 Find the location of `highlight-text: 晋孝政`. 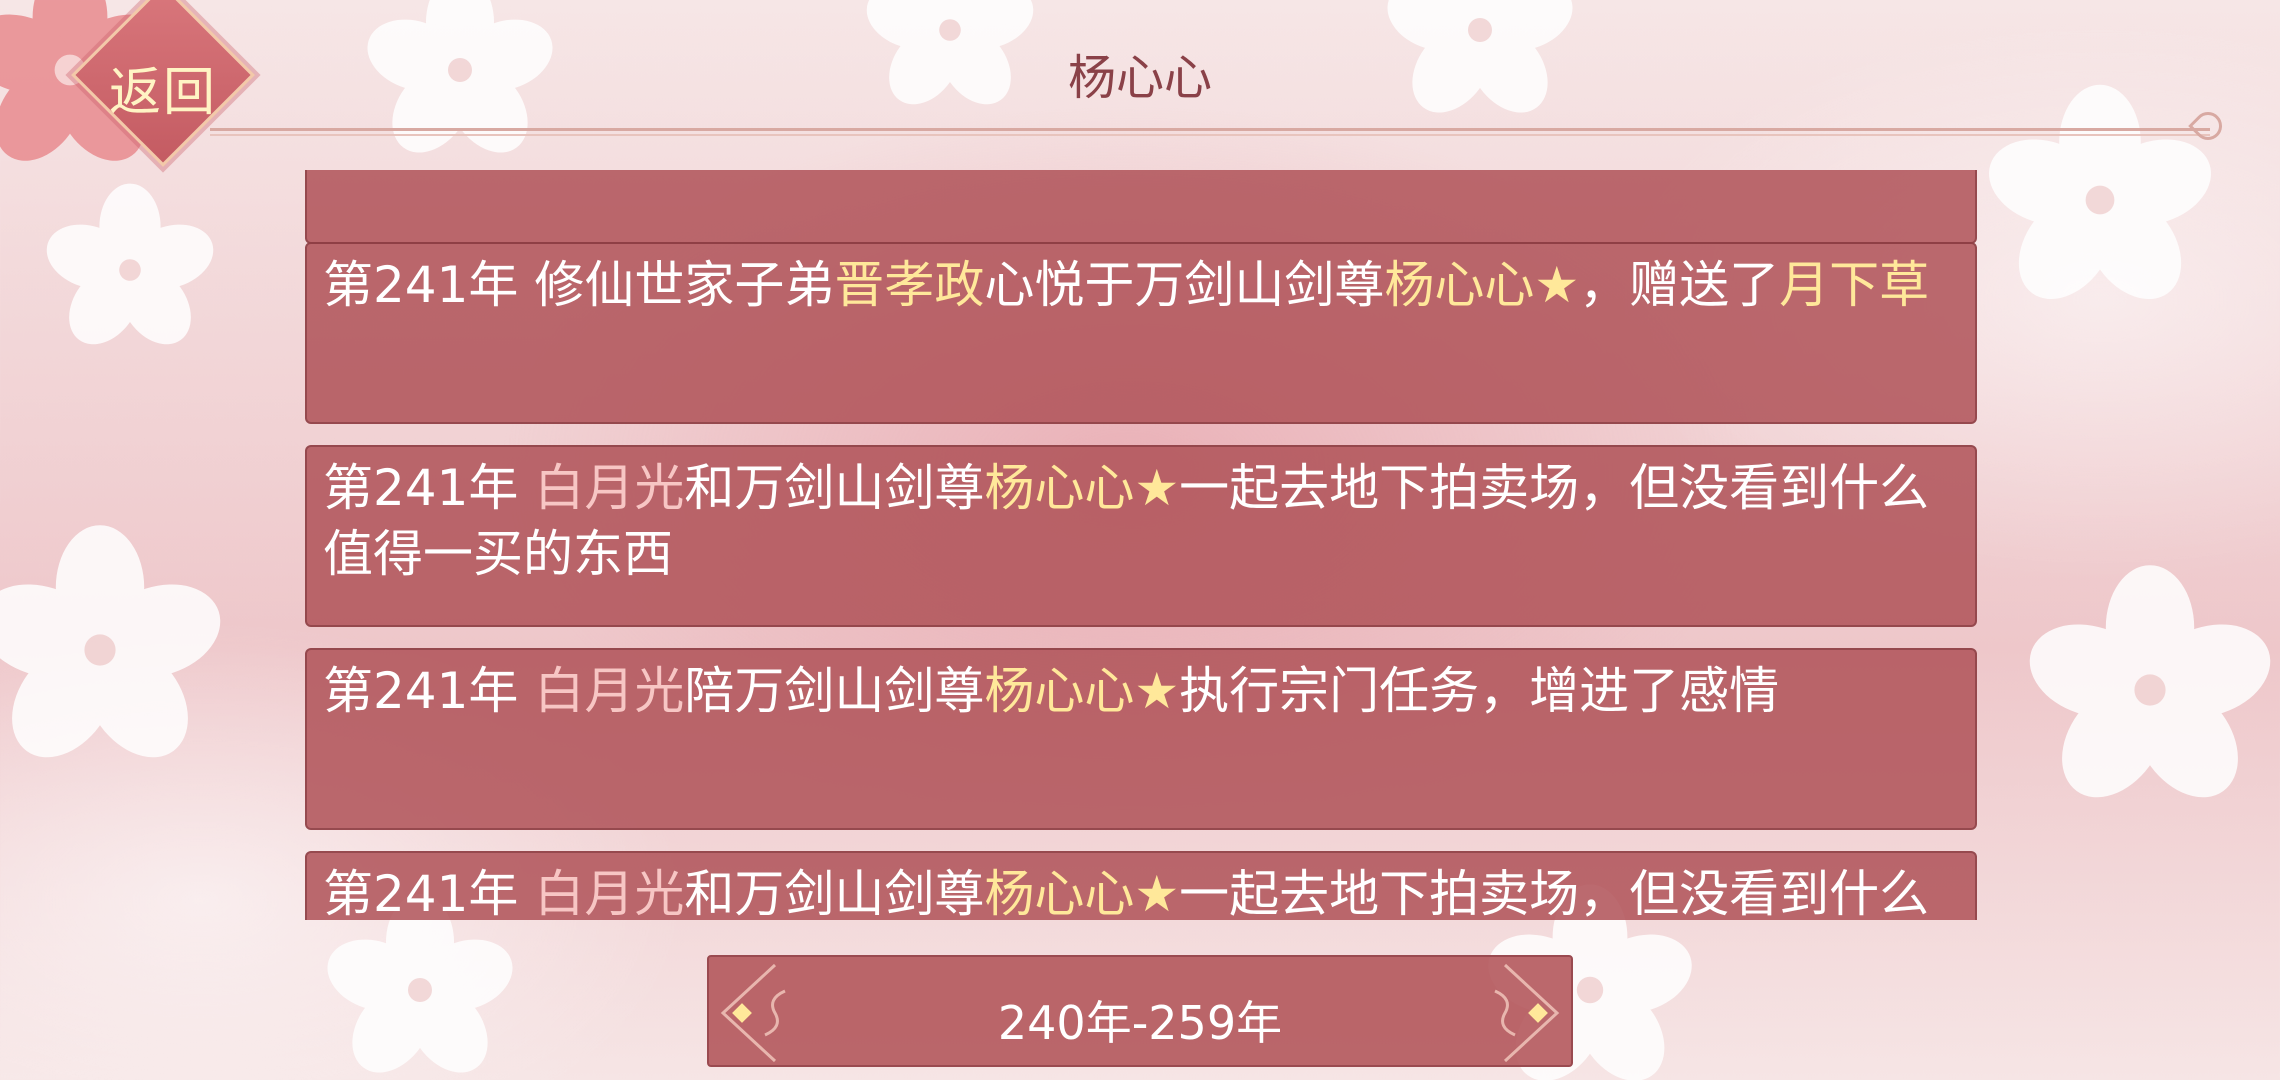

highlight-text: 晋孝政 is located at coordinates (909, 285).